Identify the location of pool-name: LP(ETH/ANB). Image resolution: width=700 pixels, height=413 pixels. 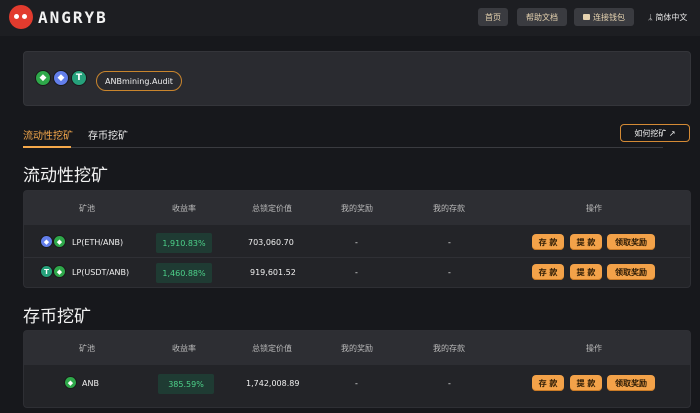
(98, 242).